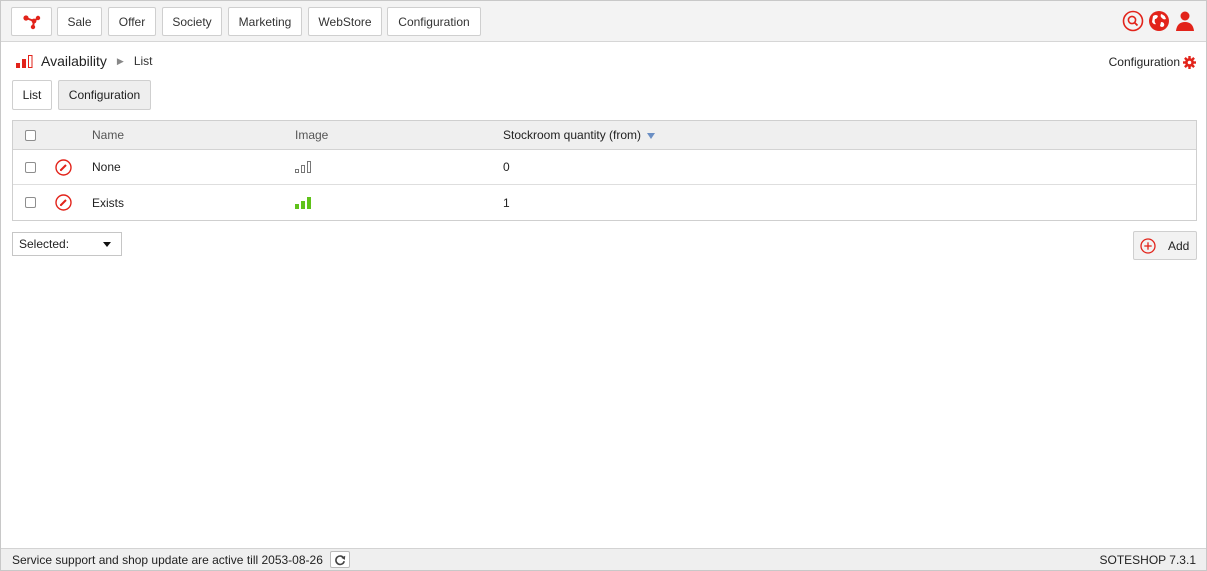 The image size is (1207, 571). I want to click on table-header: Name Image Stockroom quantity (from), so click(604, 135).